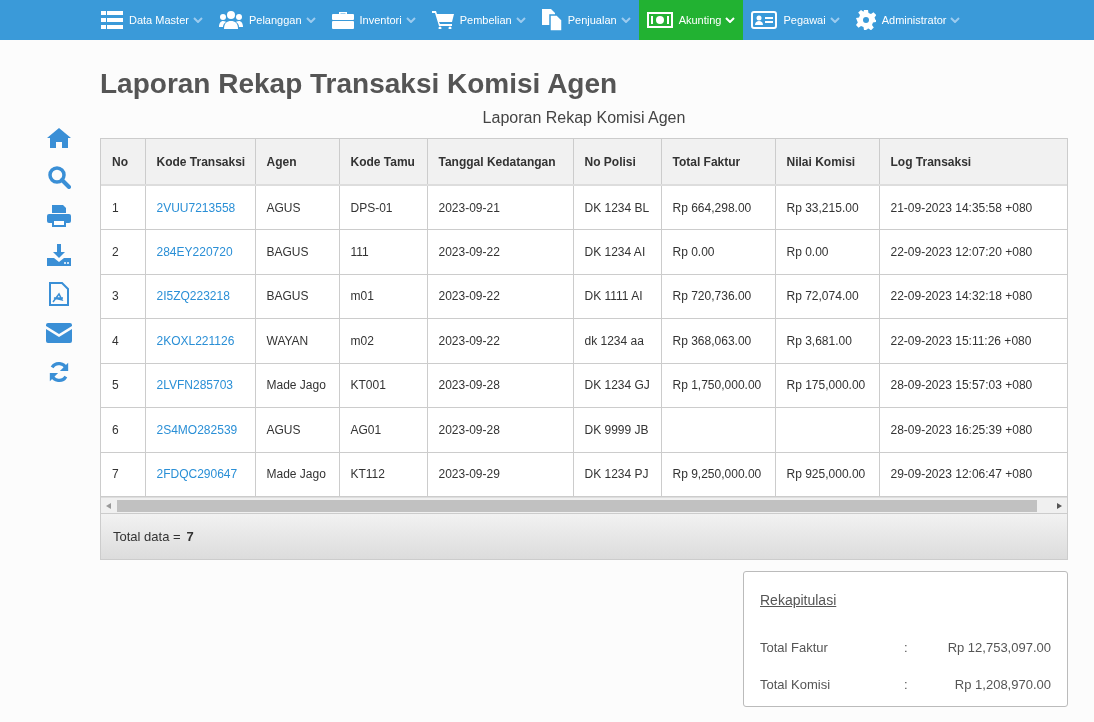  What do you see at coordinates (112, 20) in the screenshot?
I see `list-icon` at bounding box center [112, 20].